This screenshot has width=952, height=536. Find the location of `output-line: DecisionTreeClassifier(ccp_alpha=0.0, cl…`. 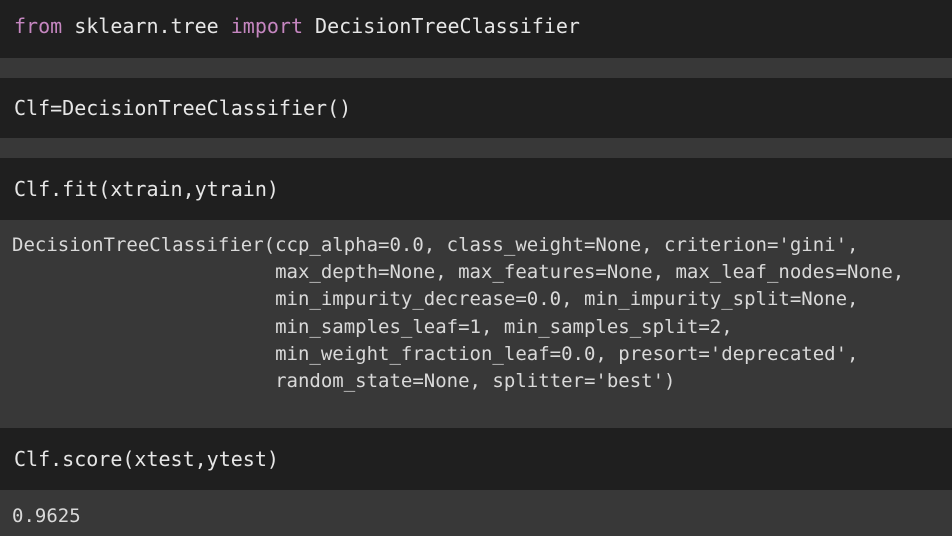

output-line: DecisionTreeClassifier(ccp_alpha=0.0, cl… is located at coordinates (435, 245).